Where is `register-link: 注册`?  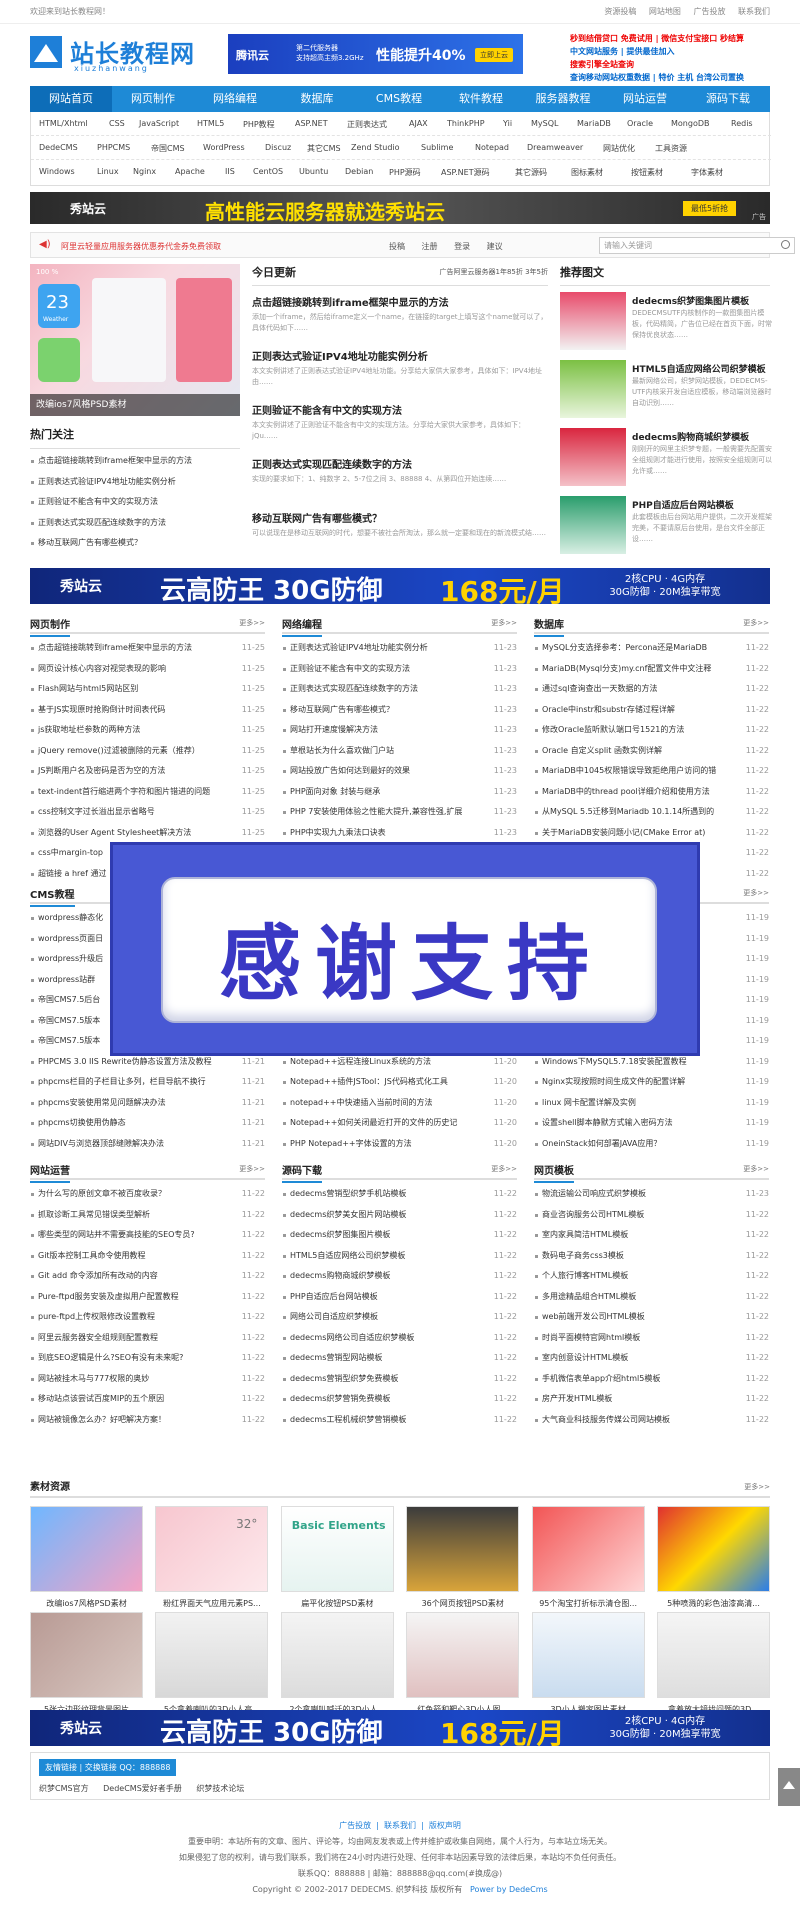 register-link: 注册 is located at coordinates (430, 246).